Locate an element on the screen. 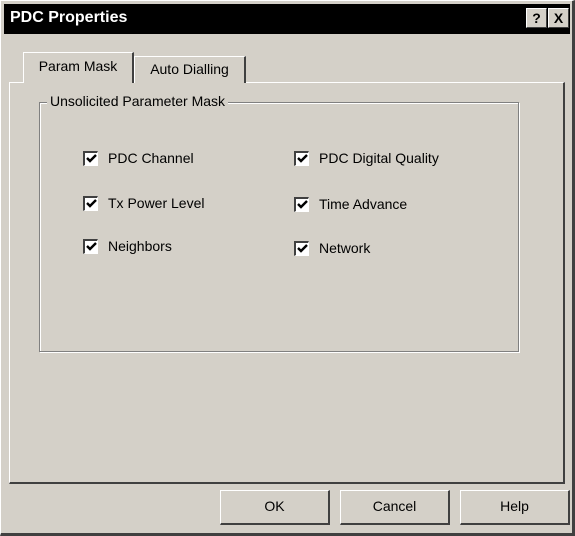 The height and width of the screenshot is (536, 575). checkbox-pdc-channel: PDC Channel is located at coordinates (138, 158).